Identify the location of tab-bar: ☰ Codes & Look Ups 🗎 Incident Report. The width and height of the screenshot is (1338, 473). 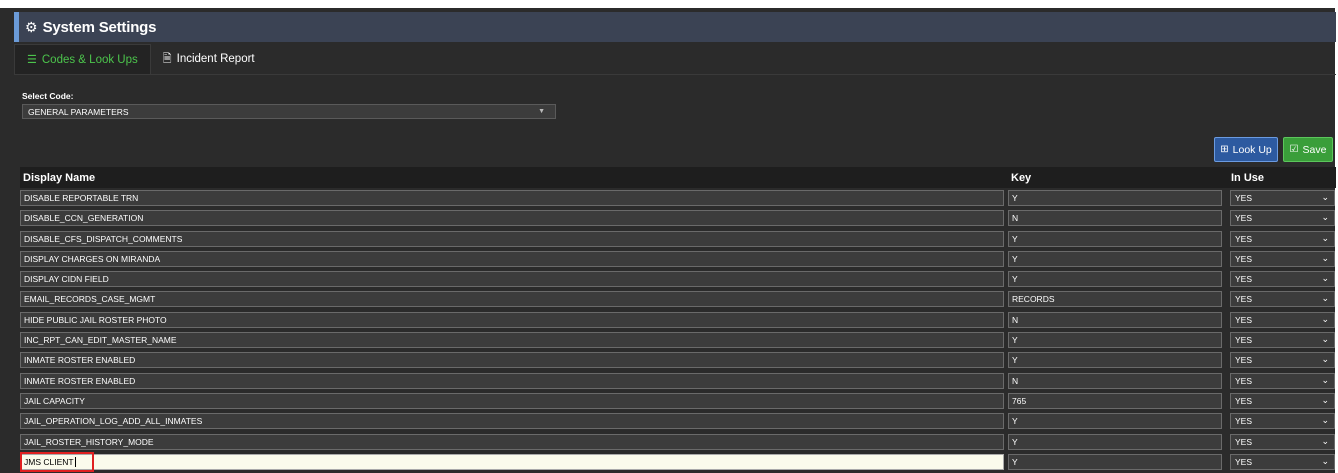
(140, 59).